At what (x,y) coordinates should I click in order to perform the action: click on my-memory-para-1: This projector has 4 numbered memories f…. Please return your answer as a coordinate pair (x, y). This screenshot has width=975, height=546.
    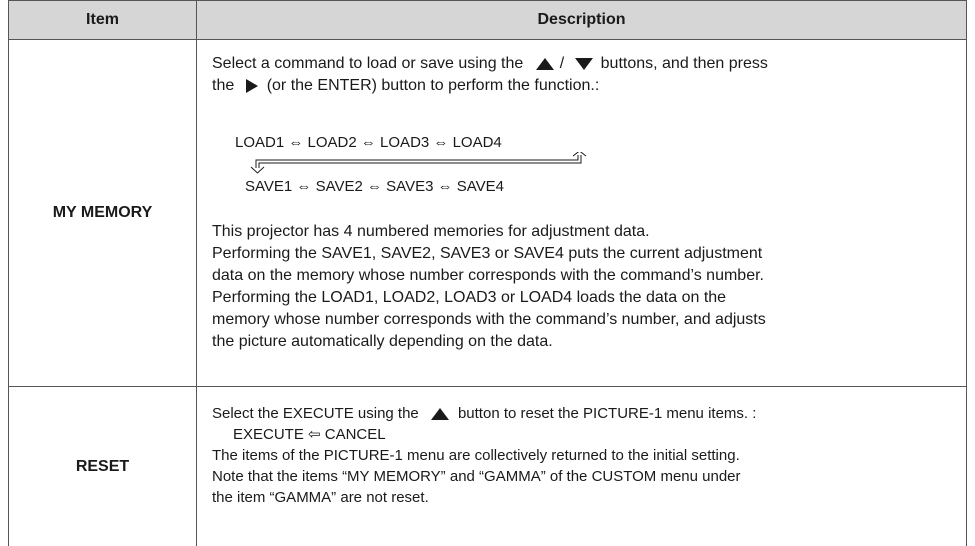
    Looking at the image, I should click on (431, 231).